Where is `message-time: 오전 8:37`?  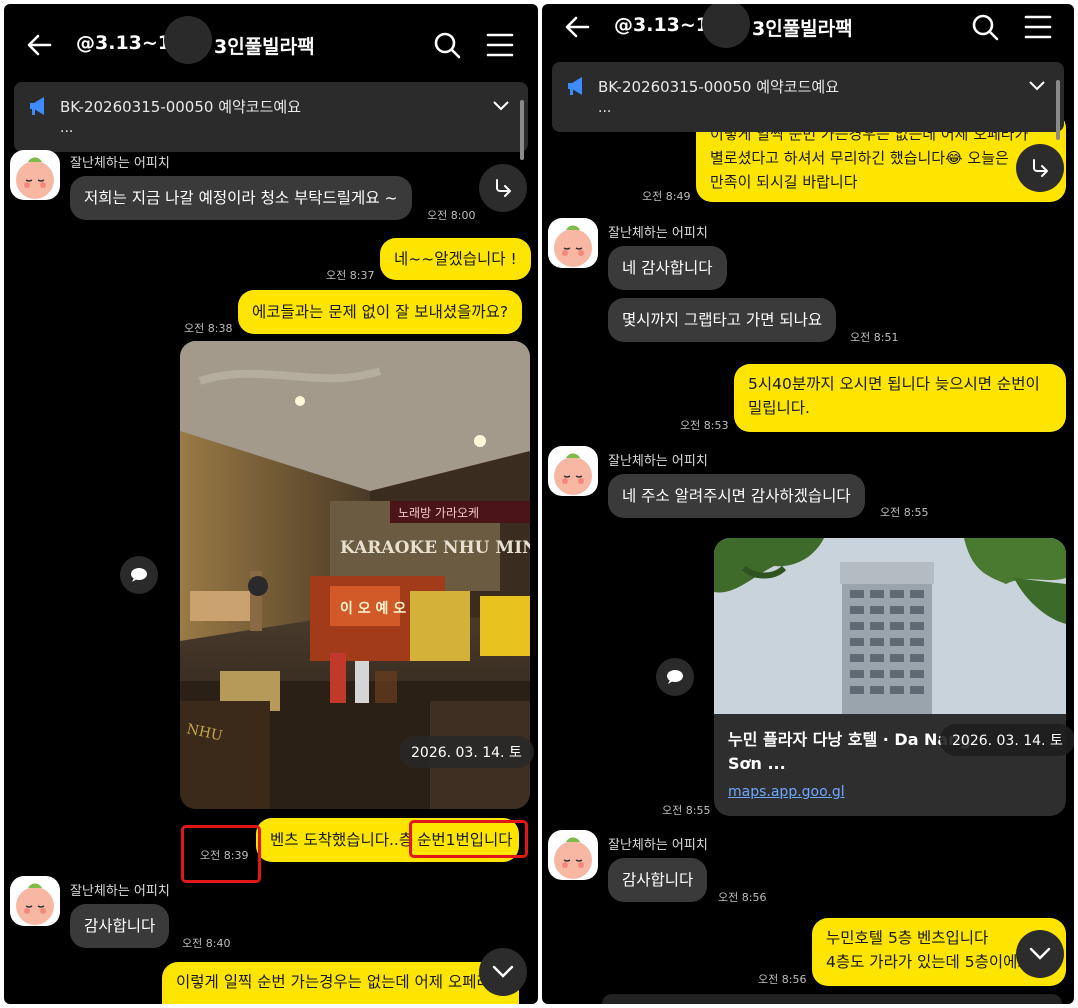 message-time: 오전 8:37 is located at coordinates (350, 275).